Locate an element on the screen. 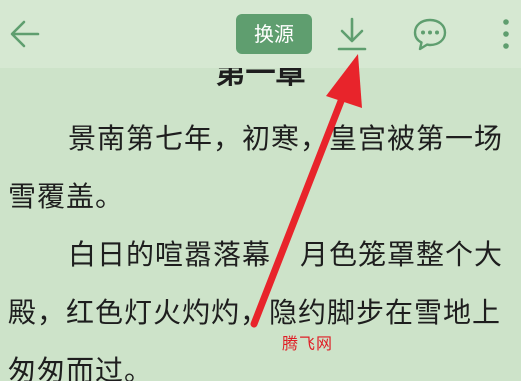  more-vertical-icon is located at coordinates (506, 34).